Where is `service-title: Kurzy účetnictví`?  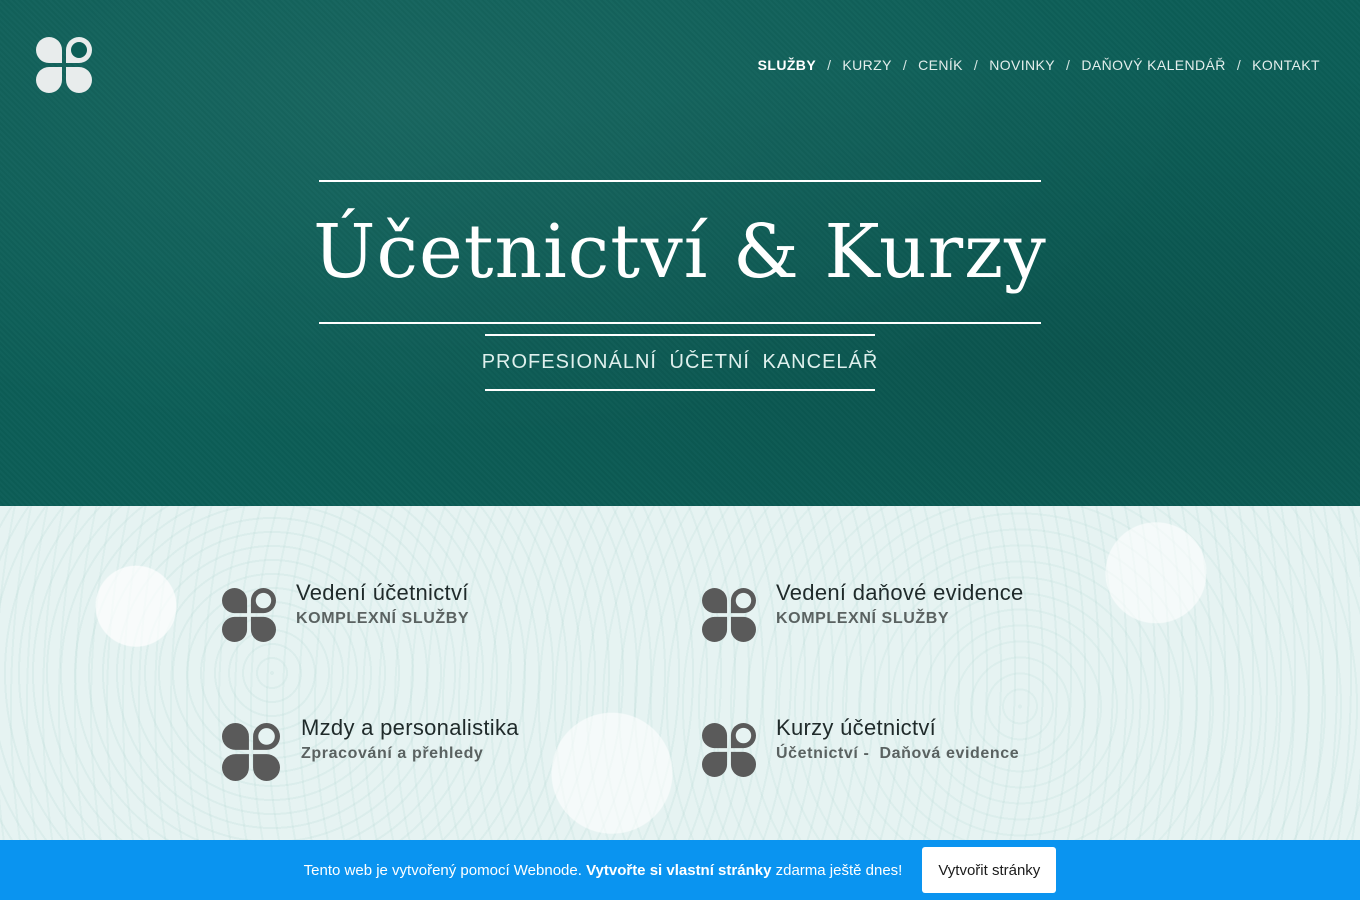
service-title: Kurzy účetnictví is located at coordinates (856, 727).